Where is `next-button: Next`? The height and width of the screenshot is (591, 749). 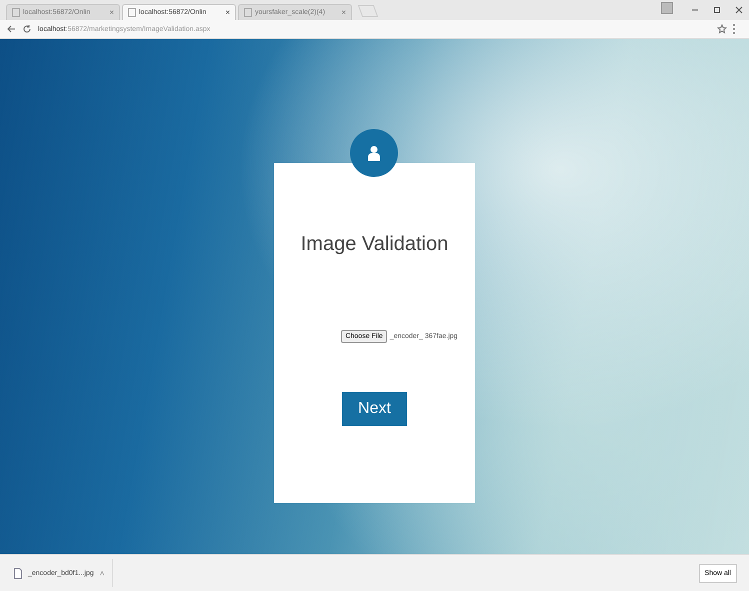 next-button: Next is located at coordinates (374, 409).